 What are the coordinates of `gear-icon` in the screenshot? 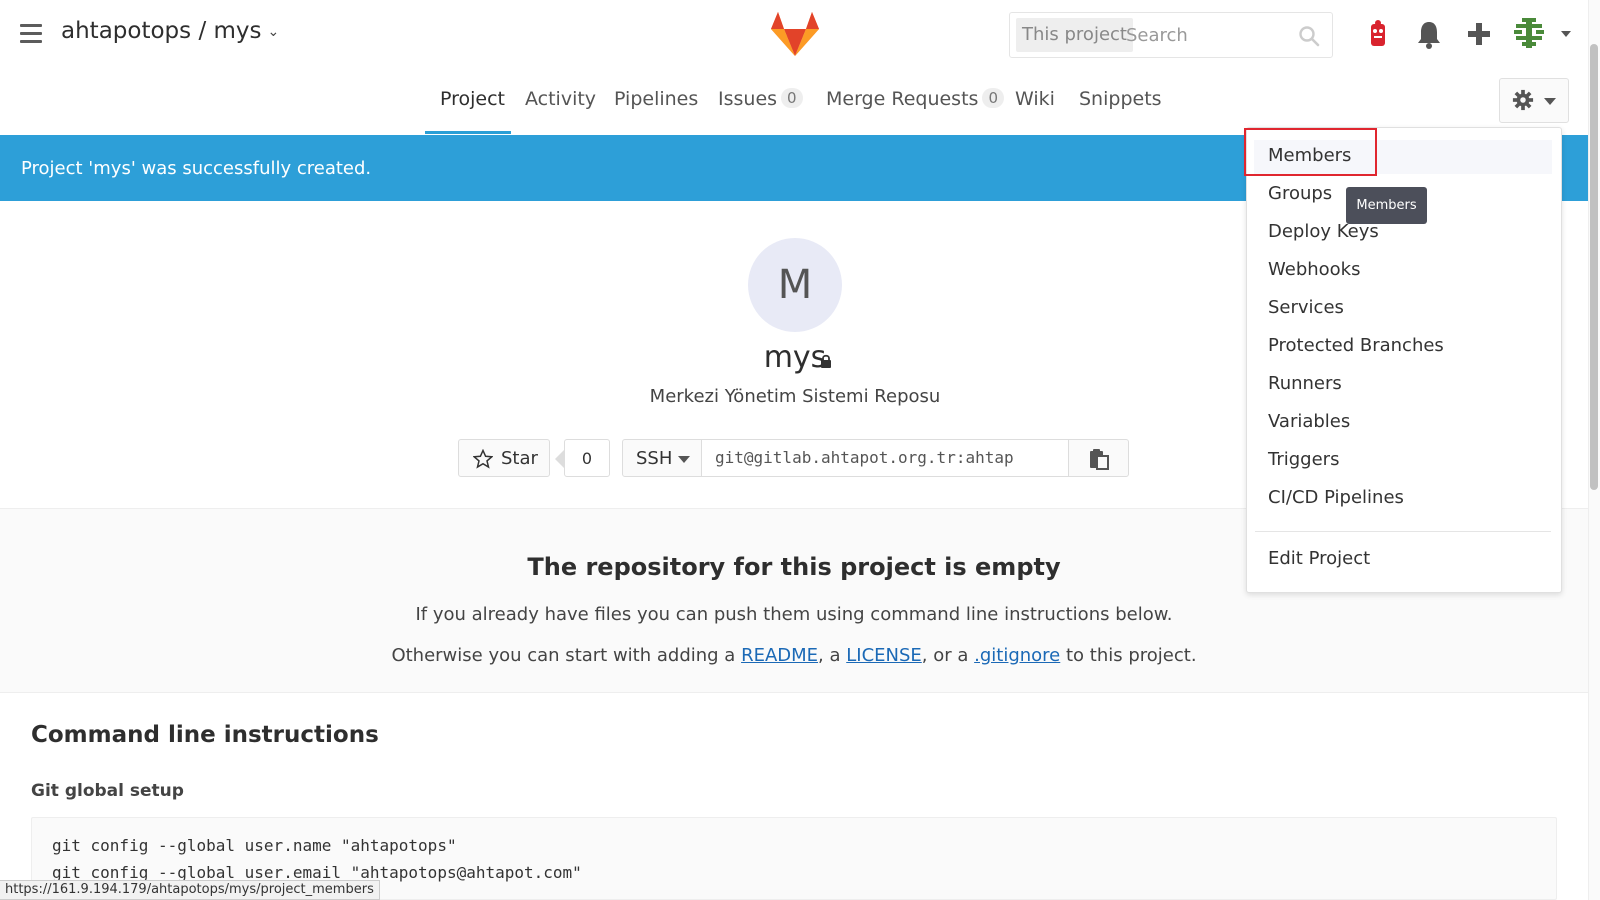 It's located at (1523, 100).